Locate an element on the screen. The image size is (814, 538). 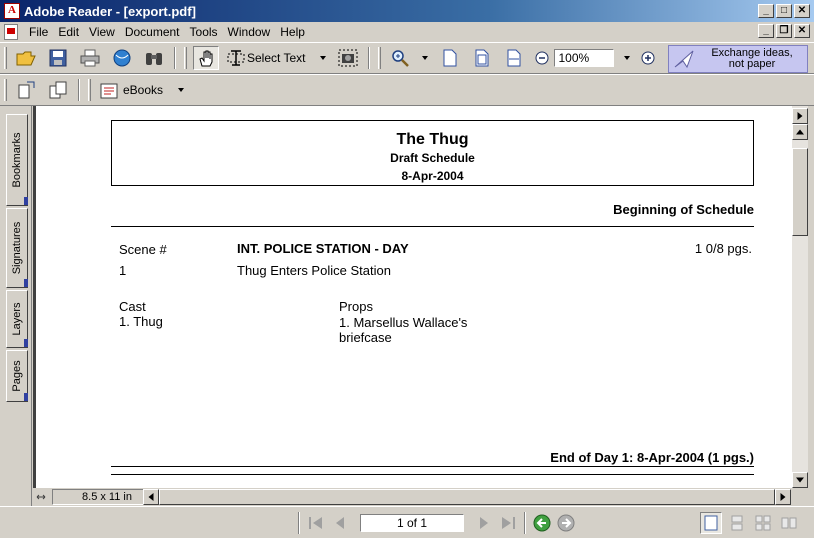
hand-icon is located at coordinates (206, 58).